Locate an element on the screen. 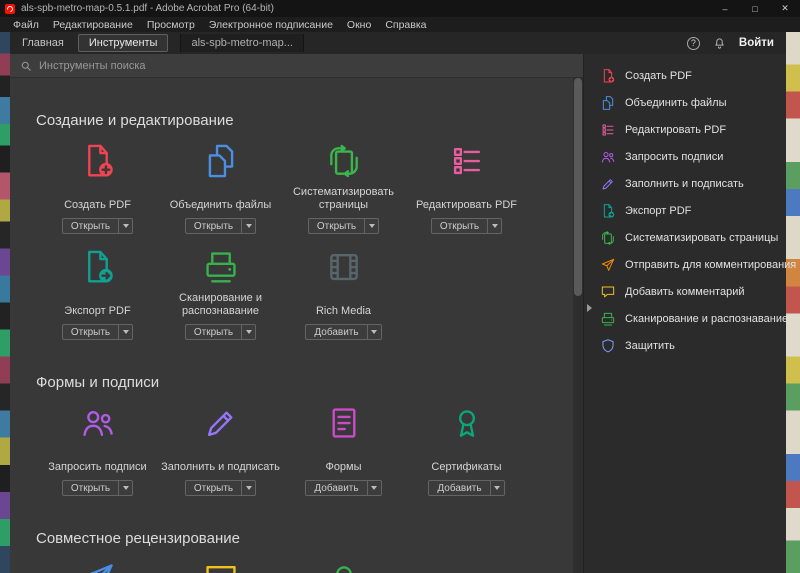  organize-pages-icon is located at coordinates (344, 161).